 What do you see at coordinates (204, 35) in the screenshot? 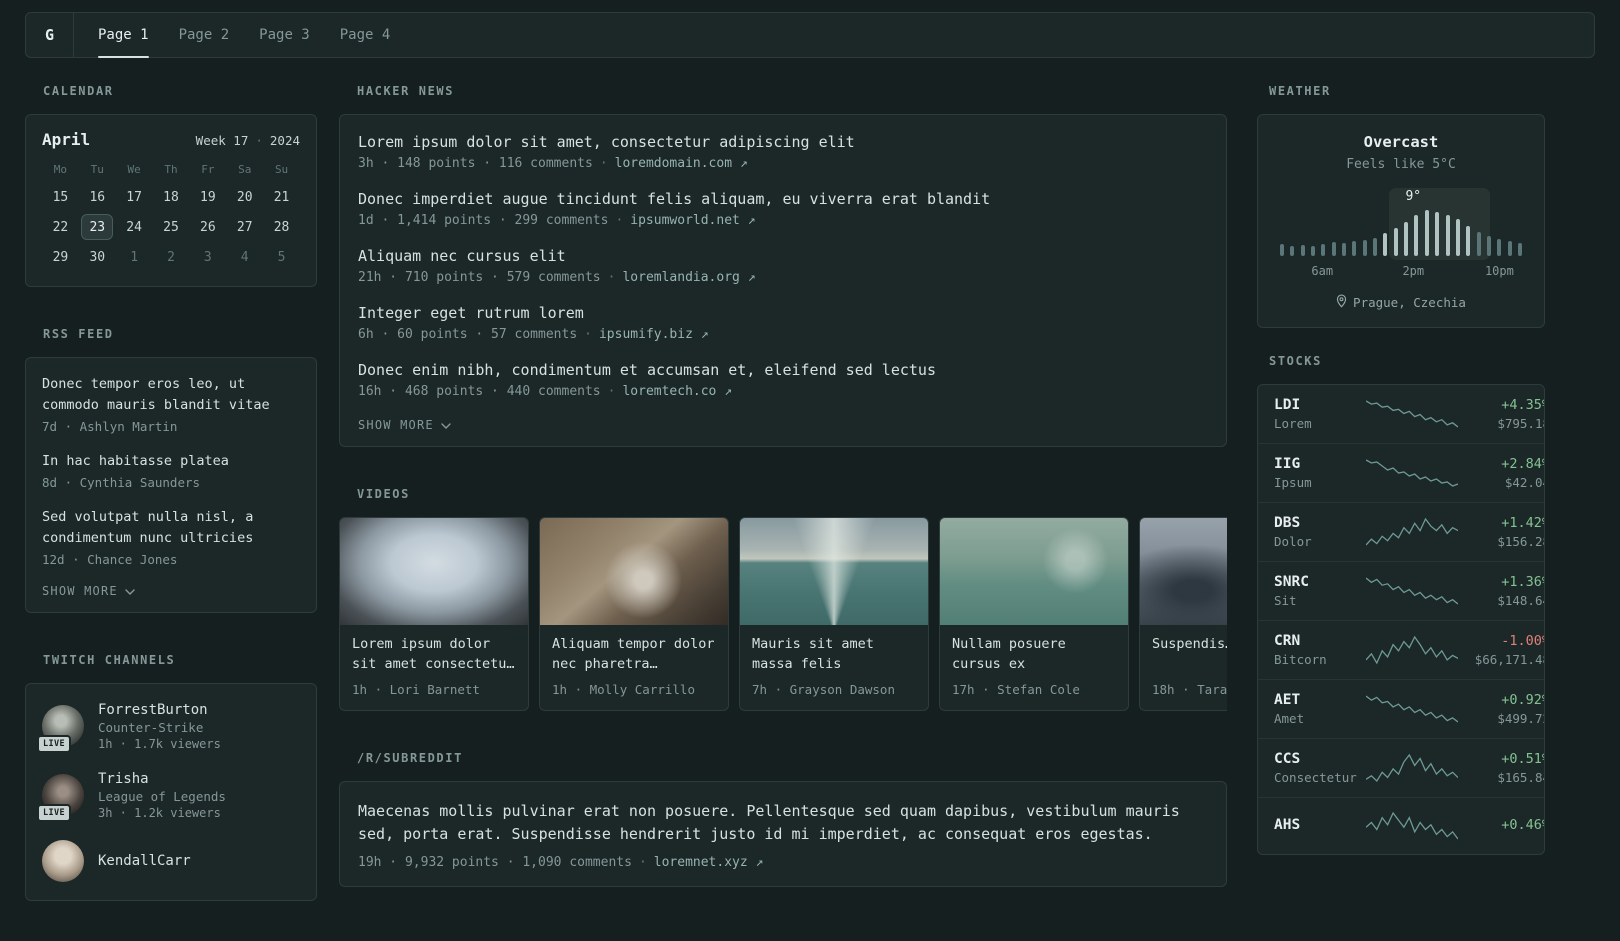
I see `tab-page-2: Page 2` at bounding box center [204, 35].